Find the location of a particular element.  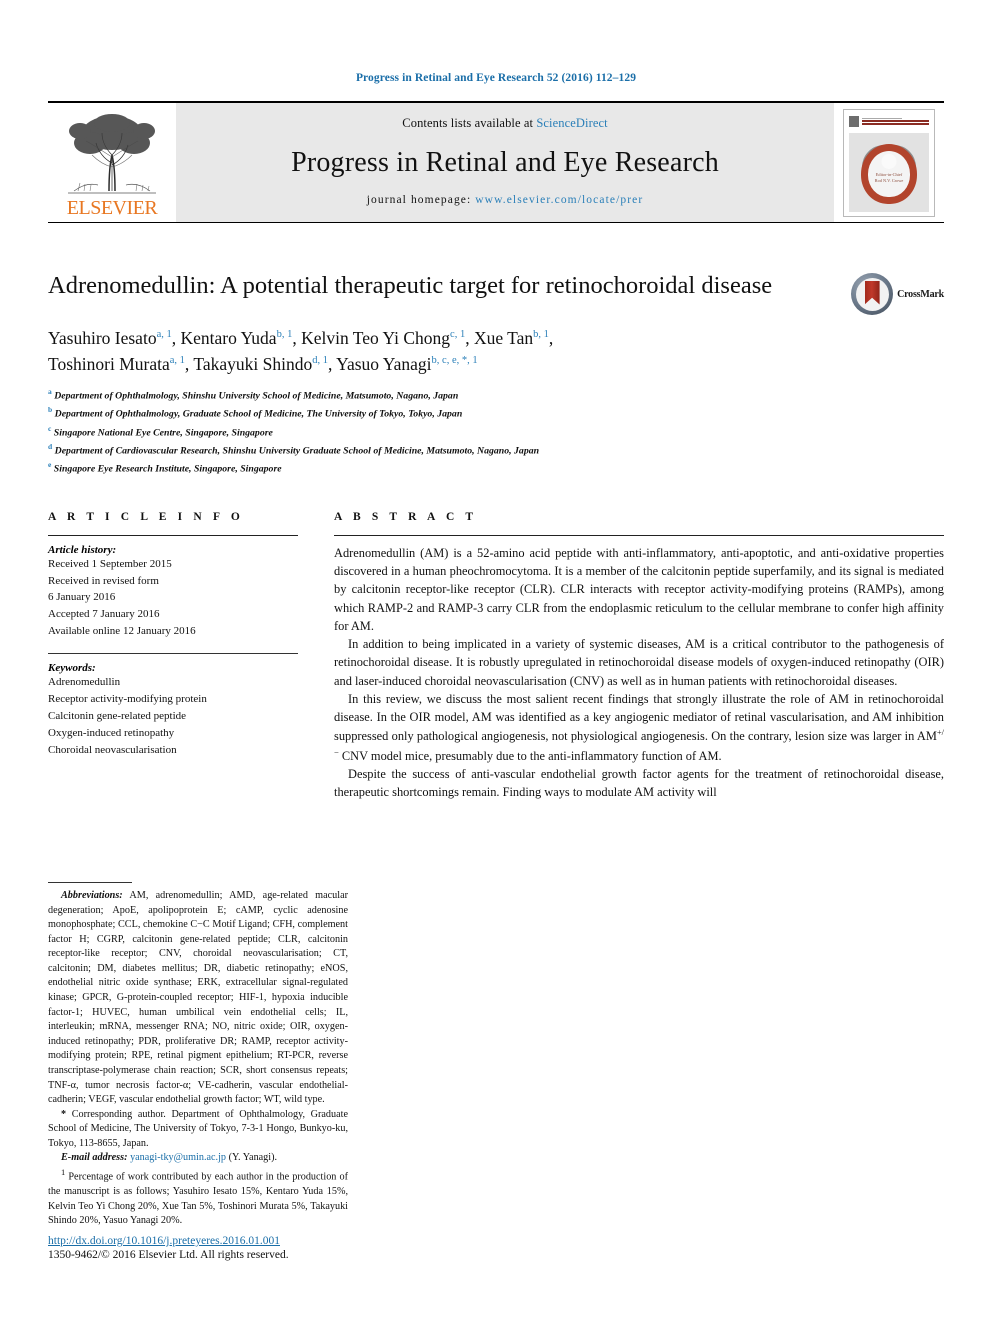

abbreviations-label: Abbreviations: is located at coordinates (92, 895).